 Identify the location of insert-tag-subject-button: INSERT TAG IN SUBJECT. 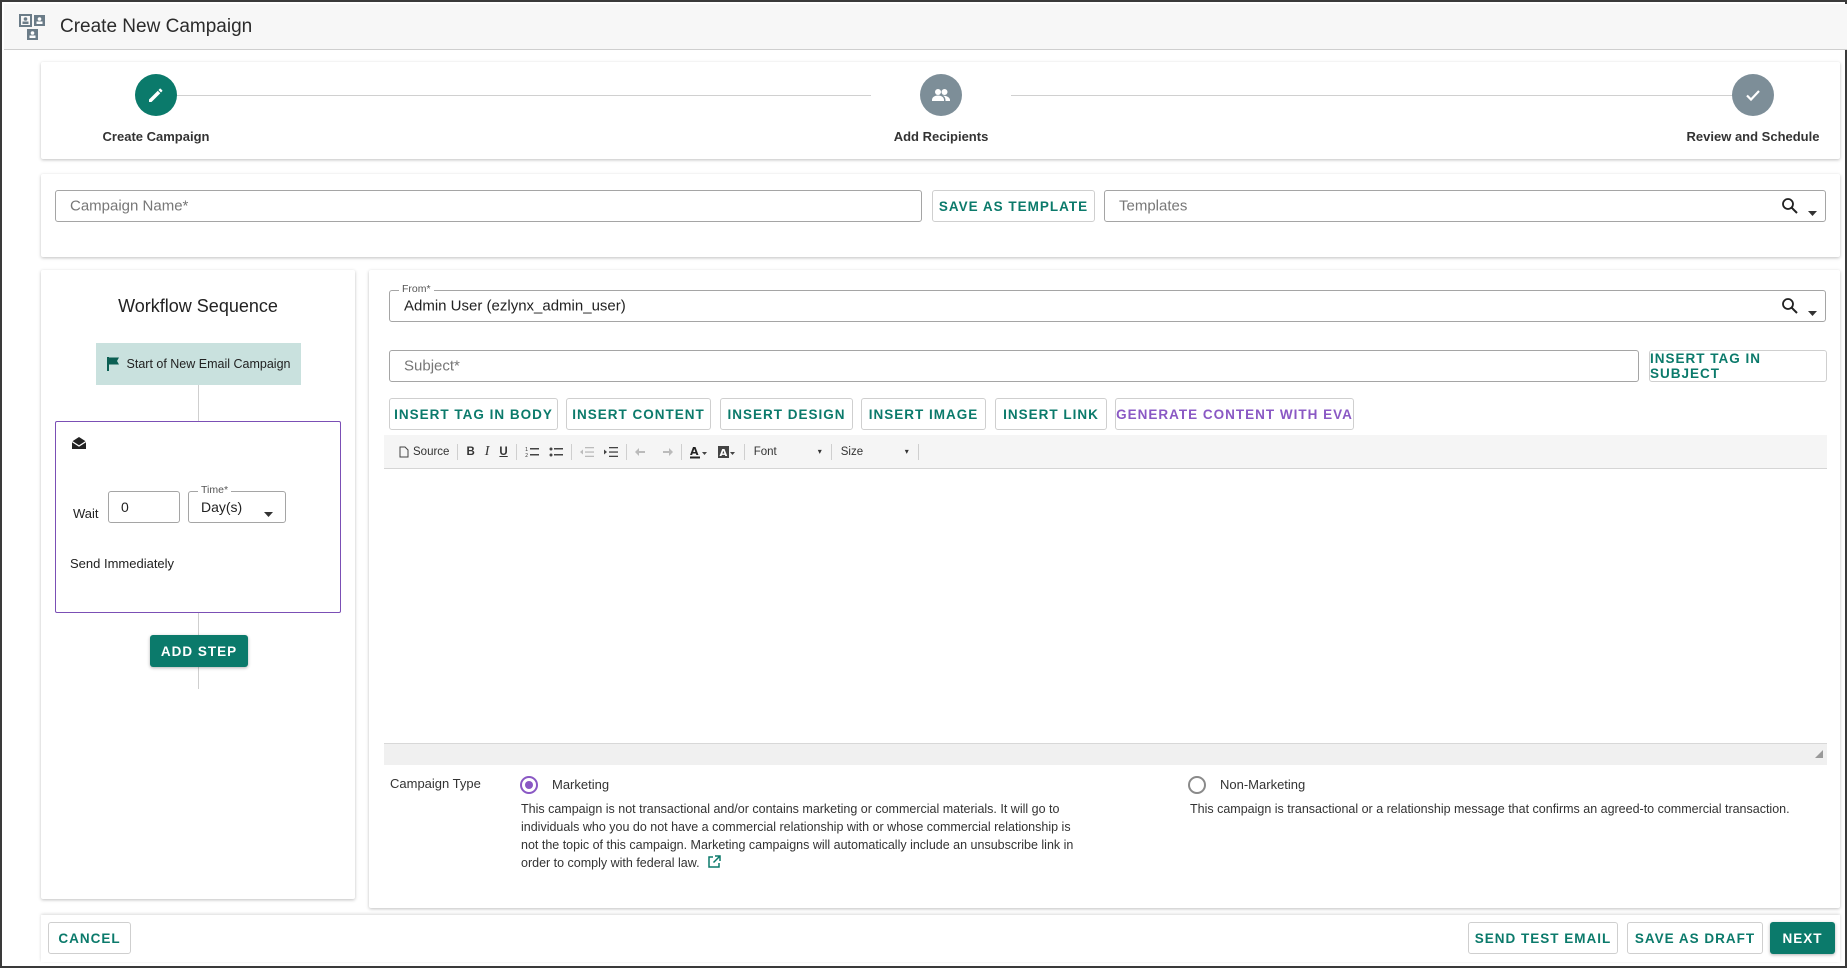
(1738, 366).